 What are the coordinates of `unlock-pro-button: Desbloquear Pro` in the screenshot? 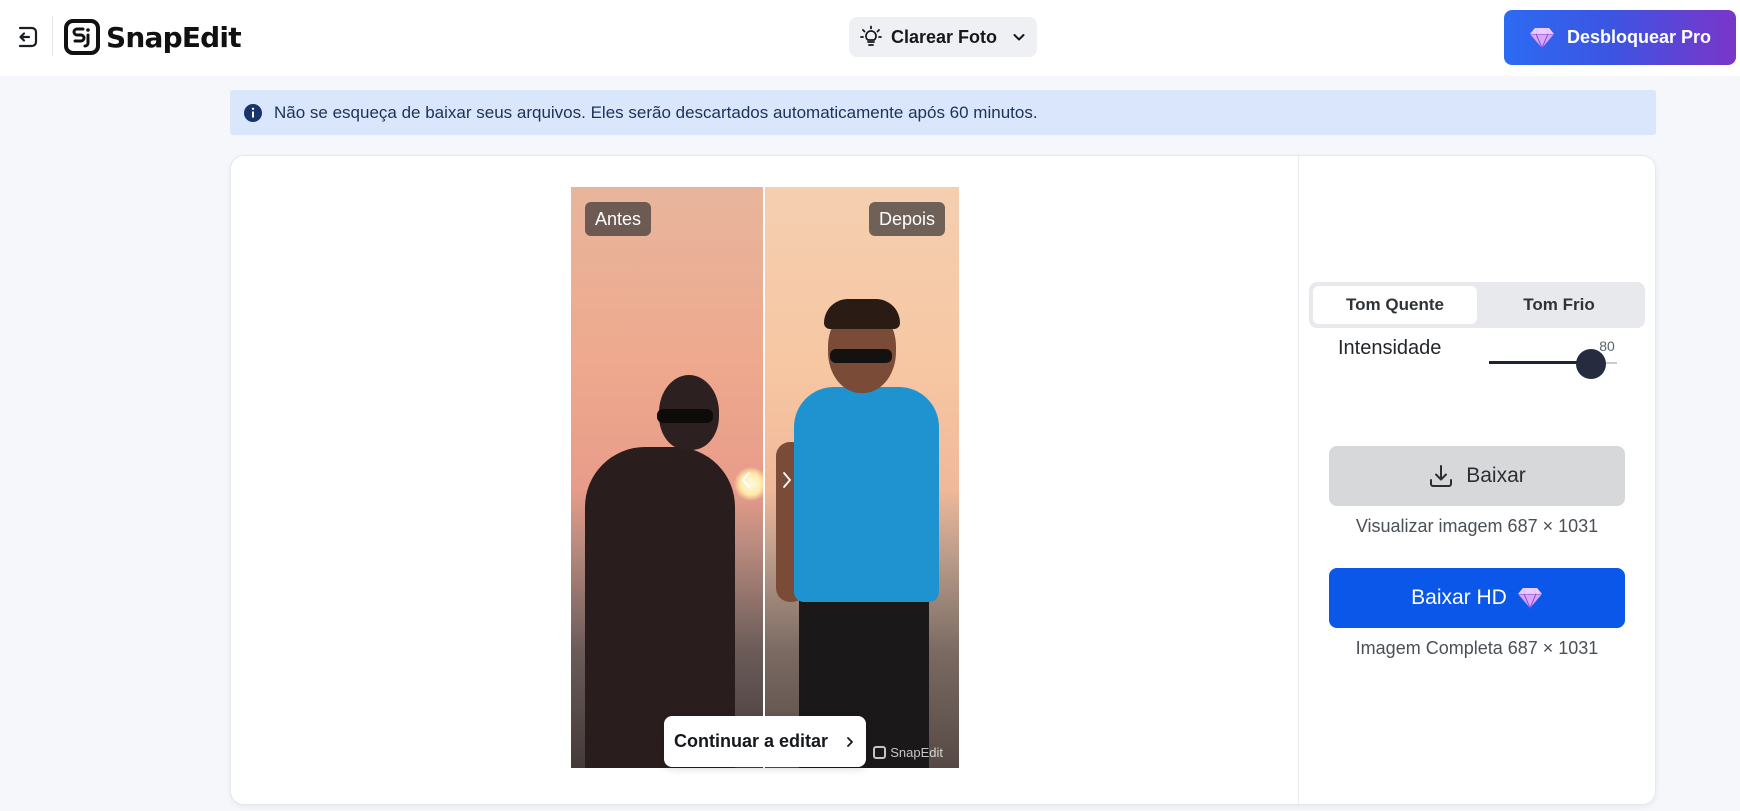 It's located at (1620, 37).